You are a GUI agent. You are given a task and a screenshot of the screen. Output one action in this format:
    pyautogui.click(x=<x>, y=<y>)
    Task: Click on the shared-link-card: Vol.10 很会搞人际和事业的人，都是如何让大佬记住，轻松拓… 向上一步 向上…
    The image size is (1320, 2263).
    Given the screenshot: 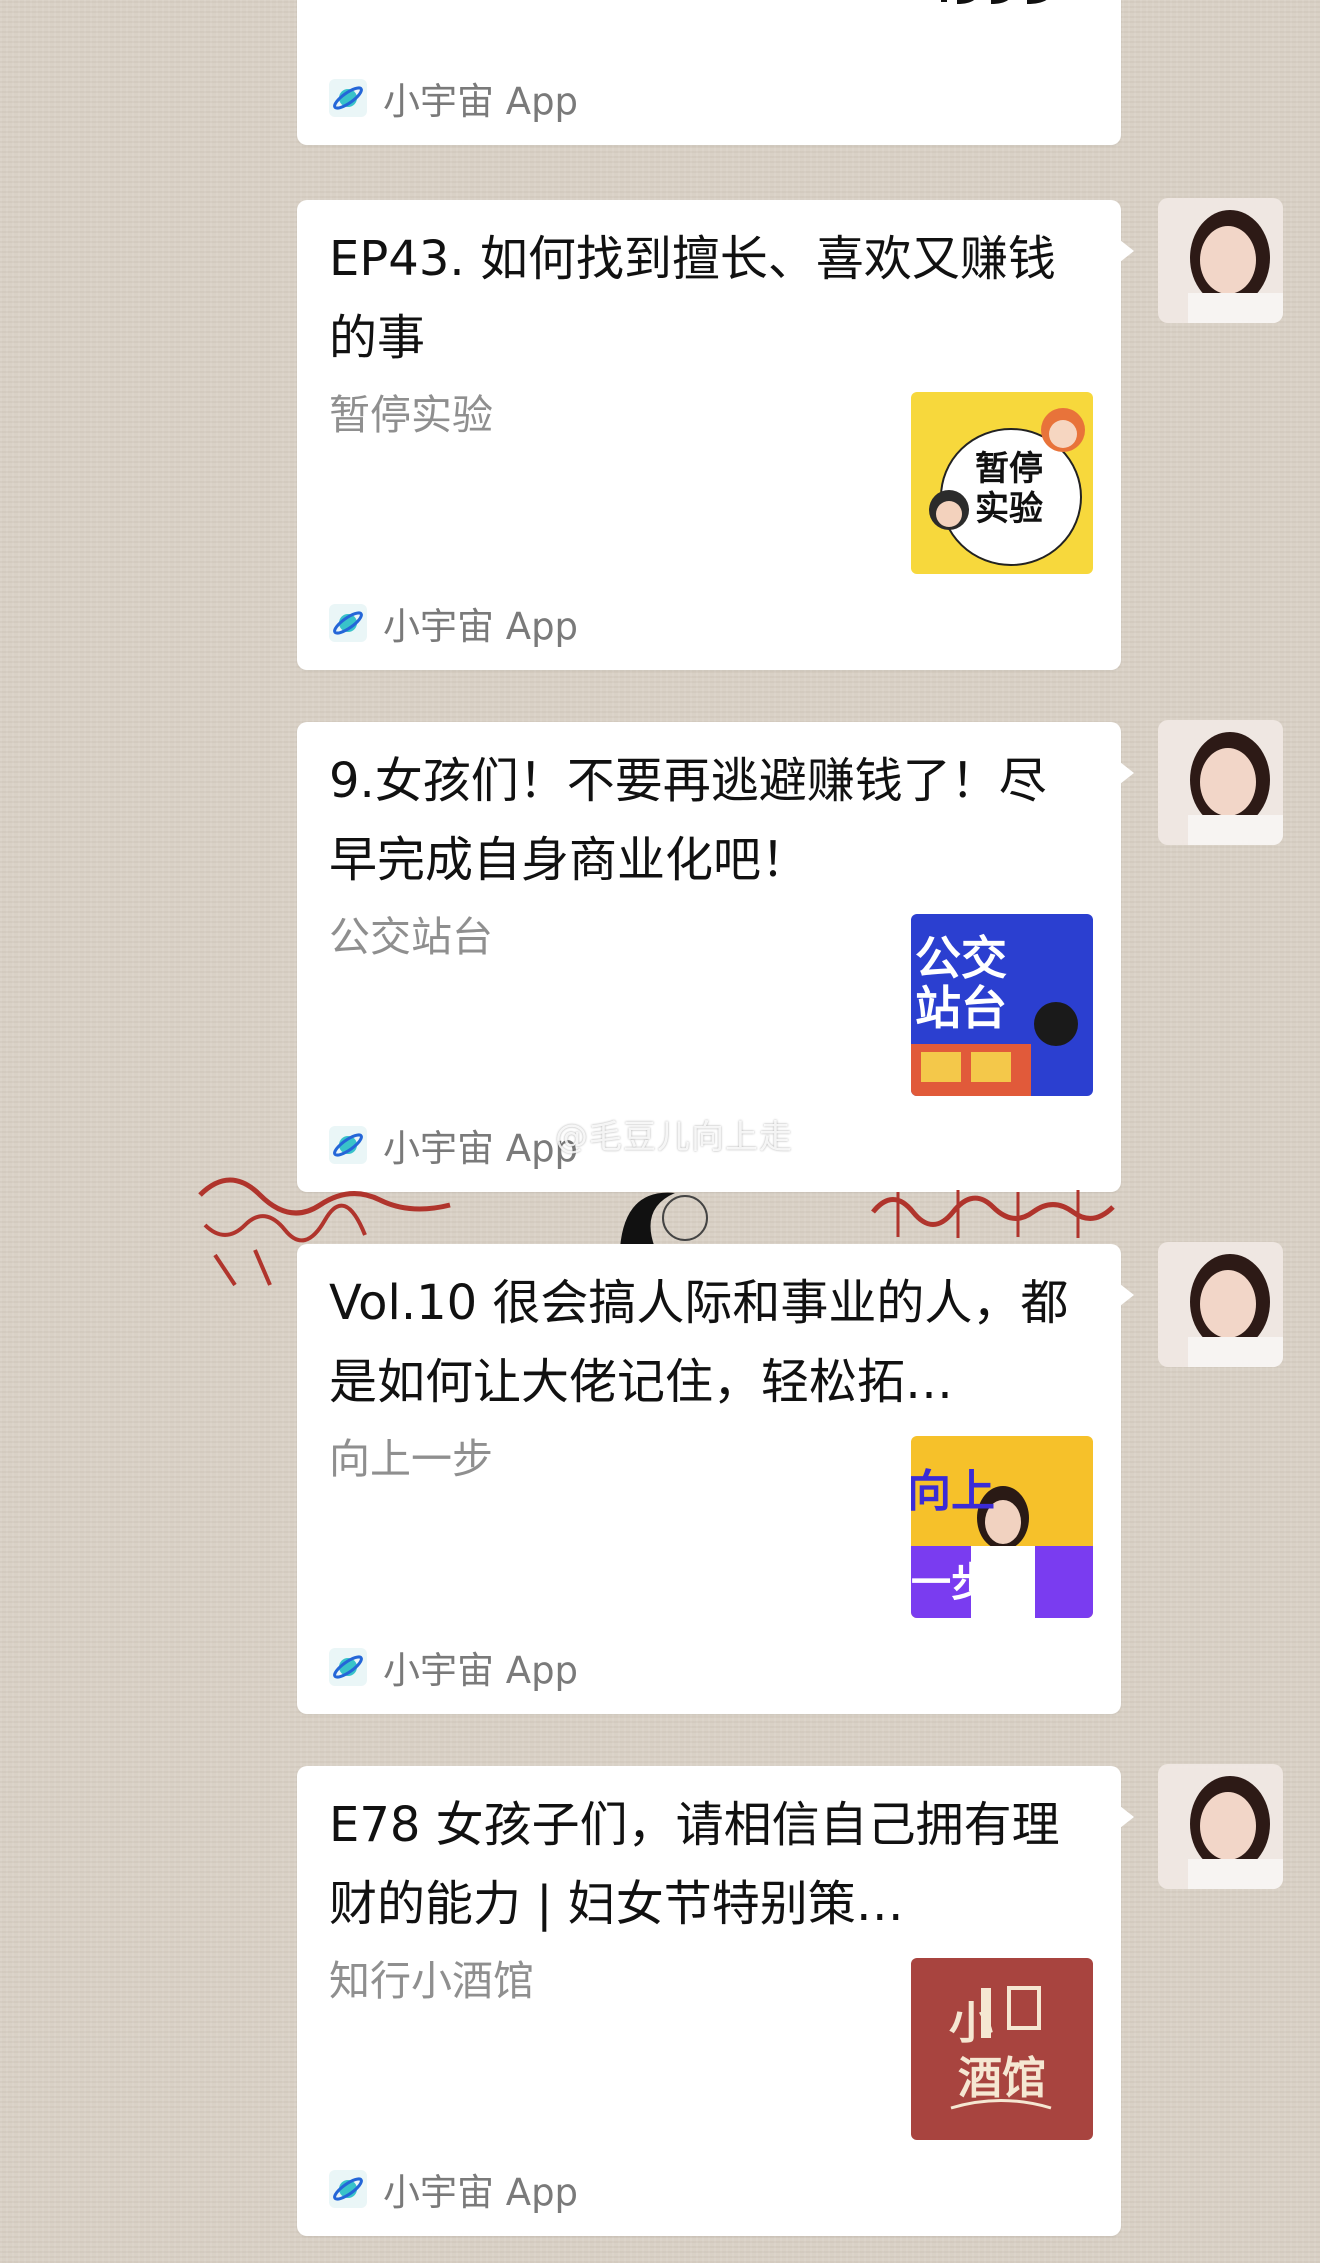 What is the action you would take?
    pyautogui.click(x=715, y=1479)
    